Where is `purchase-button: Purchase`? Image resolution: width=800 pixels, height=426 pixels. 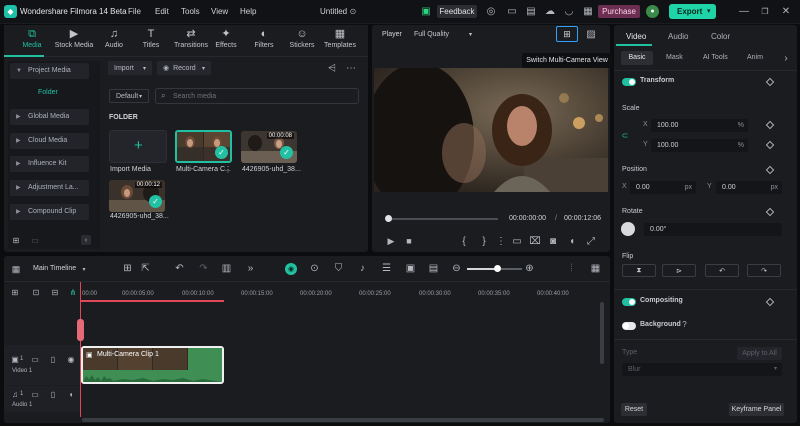 purchase-button: Purchase is located at coordinates (619, 11).